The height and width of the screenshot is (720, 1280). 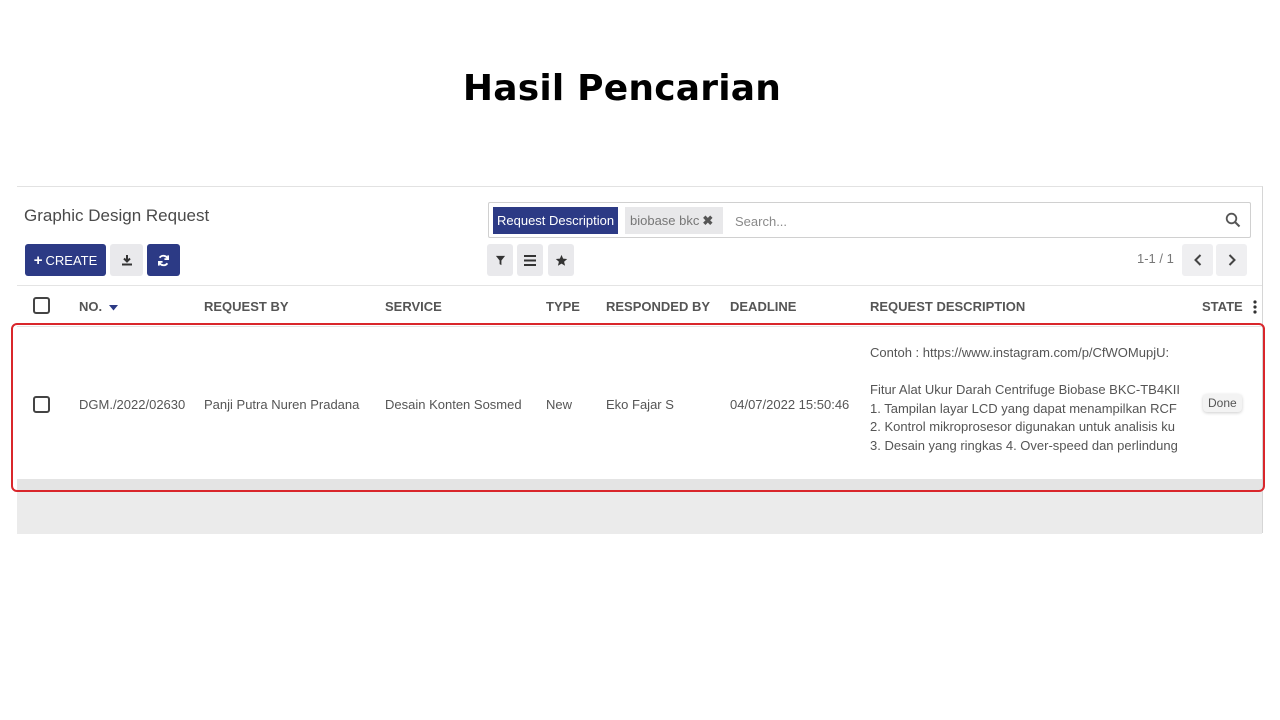 What do you see at coordinates (71, 260) in the screenshot?
I see `create-label: CREATE` at bounding box center [71, 260].